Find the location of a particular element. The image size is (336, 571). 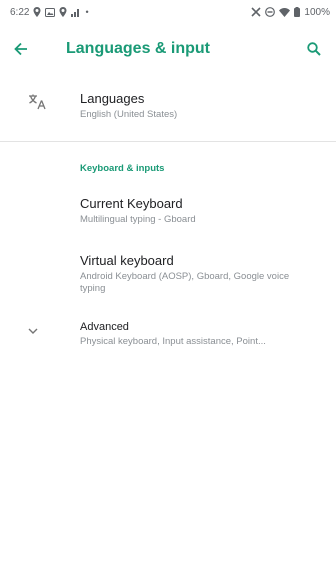

search-button is located at coordinates (314, 49).